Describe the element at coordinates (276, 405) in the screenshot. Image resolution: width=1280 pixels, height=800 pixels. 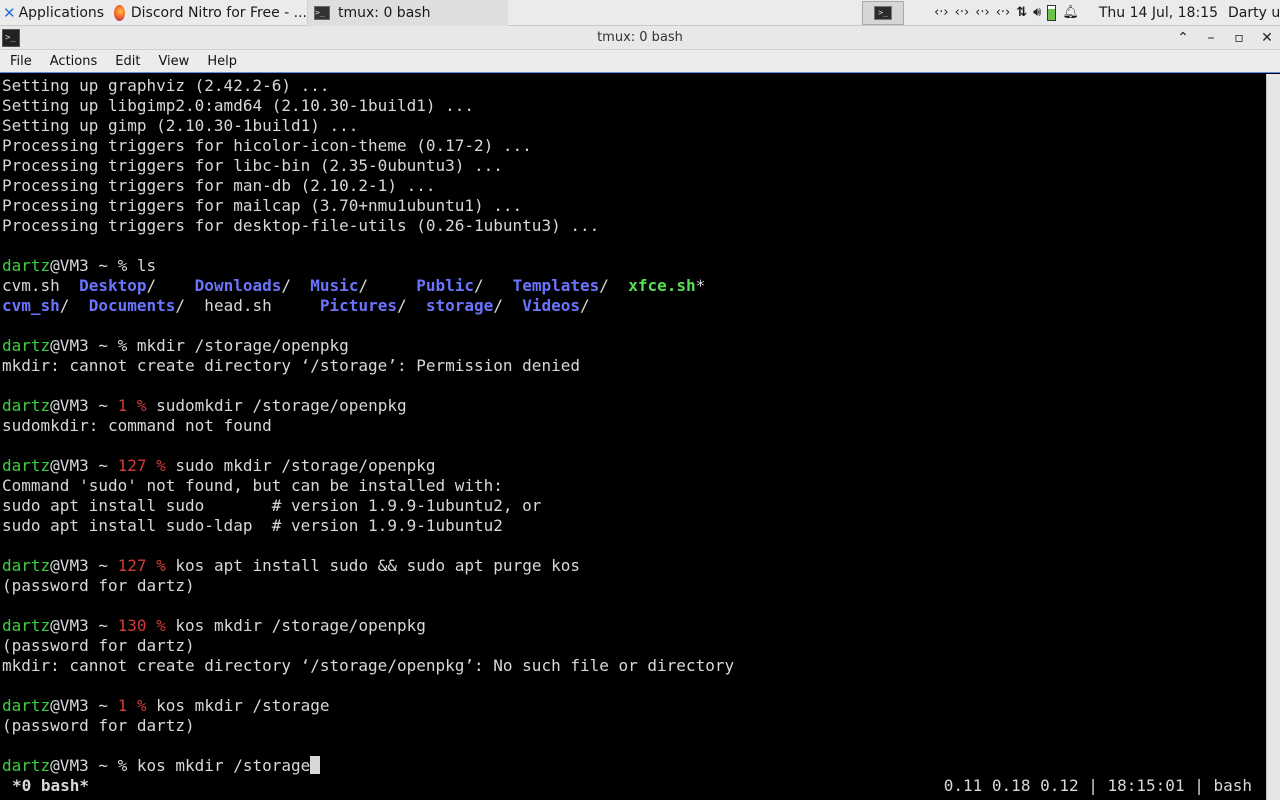
I see `terminal-text: sudomkdir /storage/openpkg` at that location.